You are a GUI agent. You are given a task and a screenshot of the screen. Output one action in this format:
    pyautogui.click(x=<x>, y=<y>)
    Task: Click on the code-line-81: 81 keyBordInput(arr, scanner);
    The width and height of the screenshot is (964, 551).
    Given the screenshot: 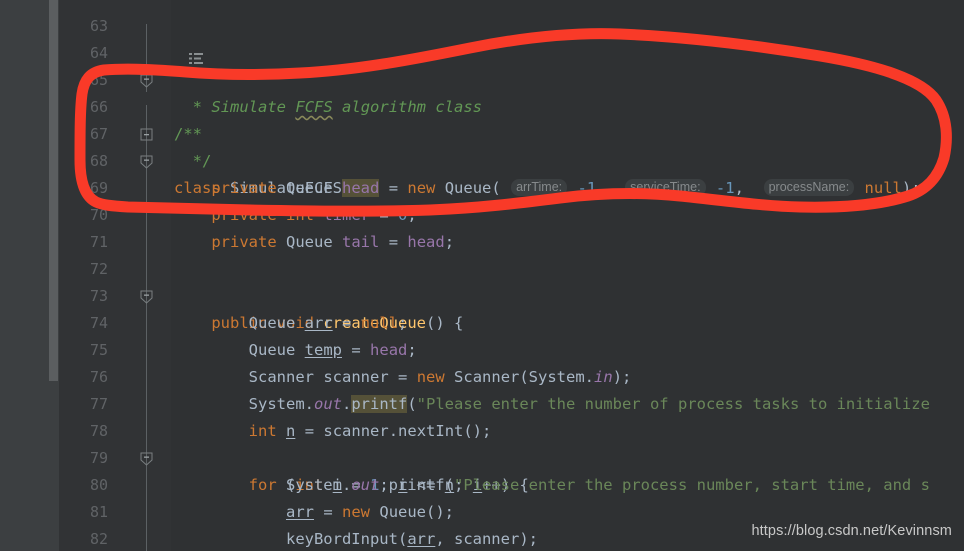 What is the action you would take?
    pyautogui.click(x=513, y=510)
    